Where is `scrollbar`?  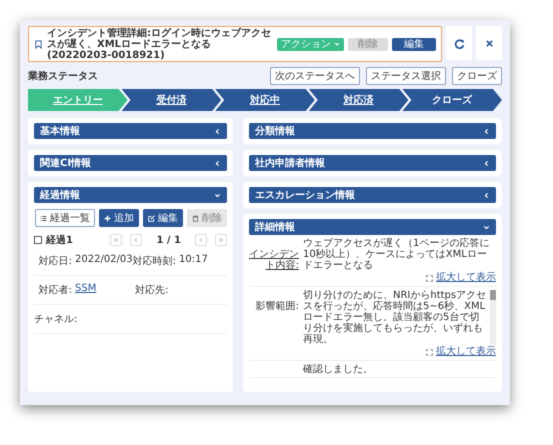 scrollbar is located at coordinates (493, 317).